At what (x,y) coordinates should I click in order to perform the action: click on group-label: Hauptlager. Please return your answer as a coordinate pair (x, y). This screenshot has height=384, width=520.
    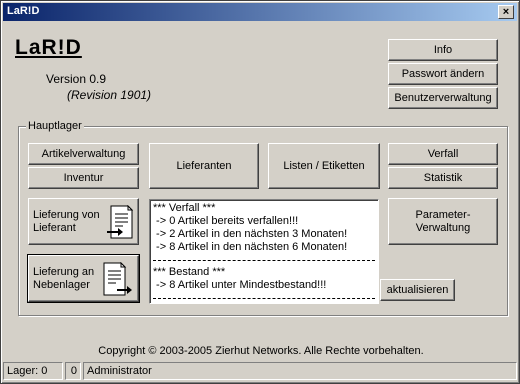
    Looking at the image, I should click on (55, 126).